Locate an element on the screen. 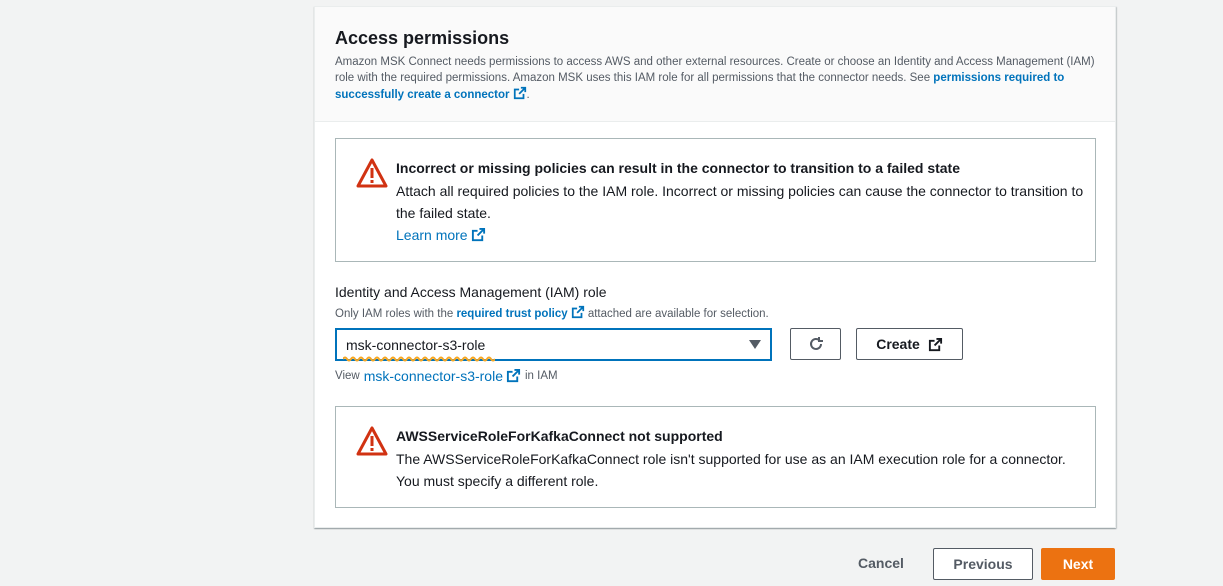  next-button: Next is located at coordinates (1078, 564).